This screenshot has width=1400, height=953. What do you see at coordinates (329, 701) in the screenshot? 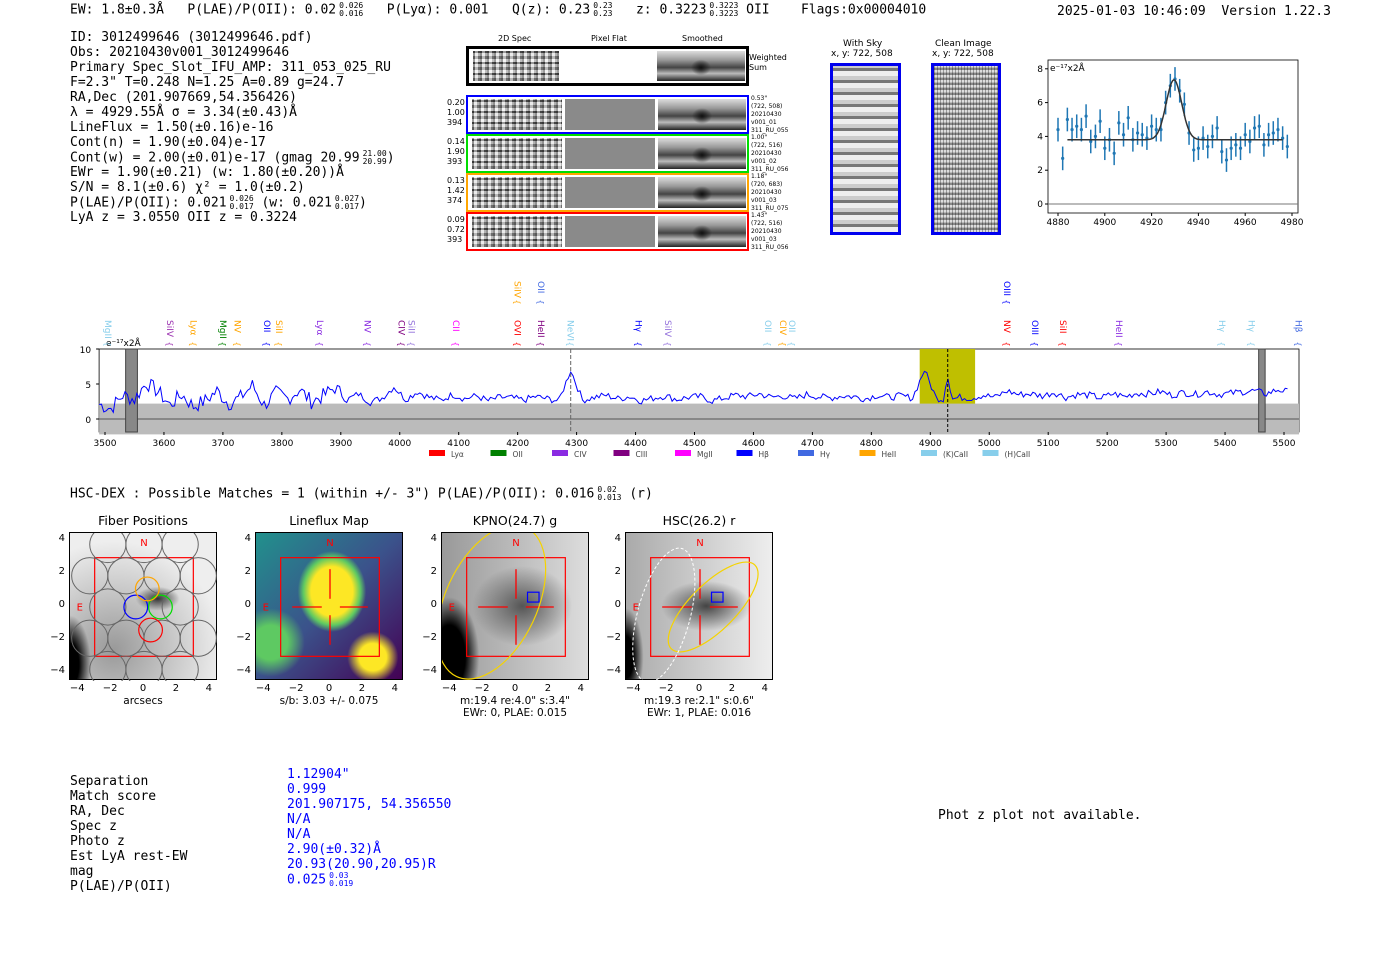
I see `cutout-caption: s/b: 3.03 +/- 0.075` at bounding box center [329, 701].